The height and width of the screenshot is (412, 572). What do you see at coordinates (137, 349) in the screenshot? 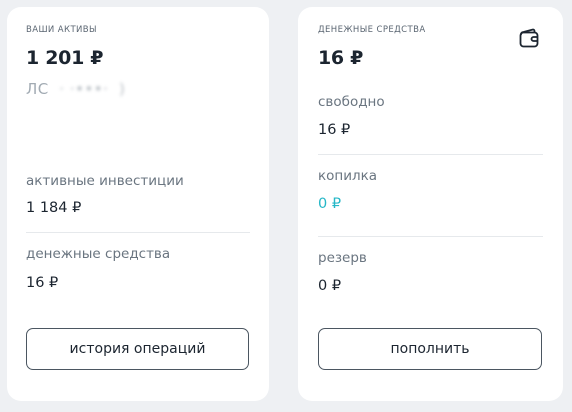
I see `history-button: история операций` at bounding box center [137, 349].